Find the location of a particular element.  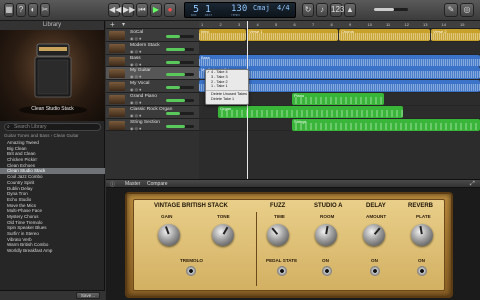

ruler-mark: 11 is located at coordinates (388, 24).